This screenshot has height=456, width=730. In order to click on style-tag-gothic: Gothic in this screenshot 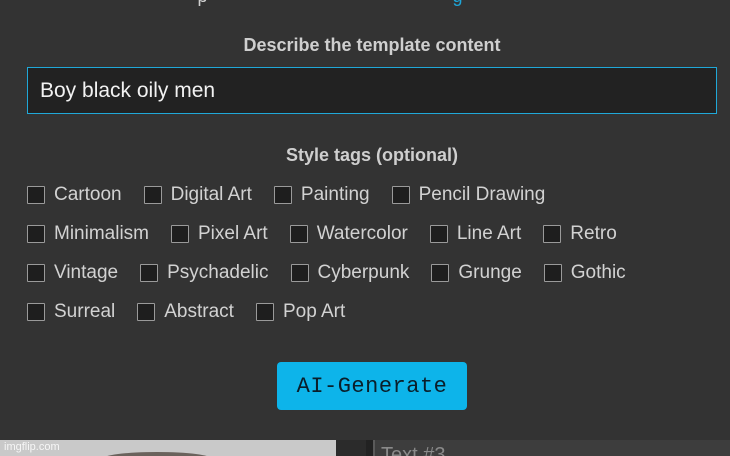, I will do `click(584, 273)`.